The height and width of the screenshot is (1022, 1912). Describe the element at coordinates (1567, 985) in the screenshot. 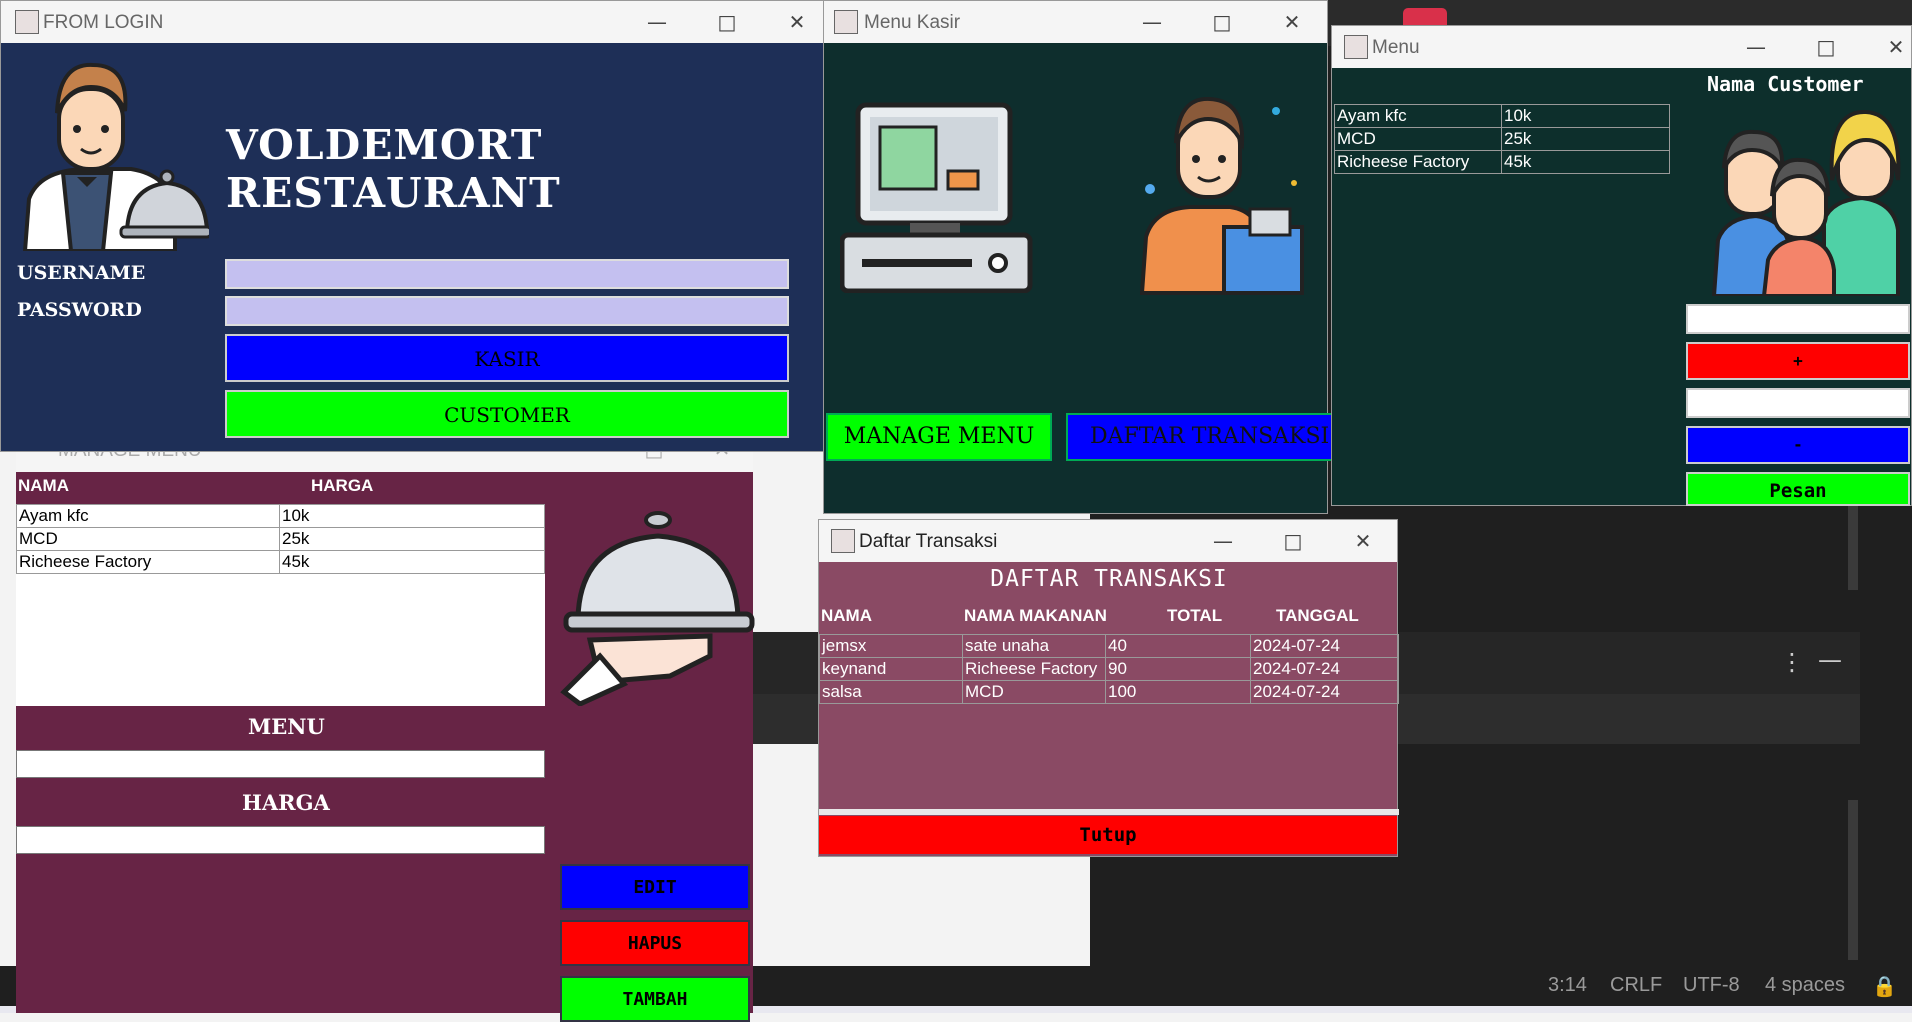

I see `status-position: 3:14` at that location.